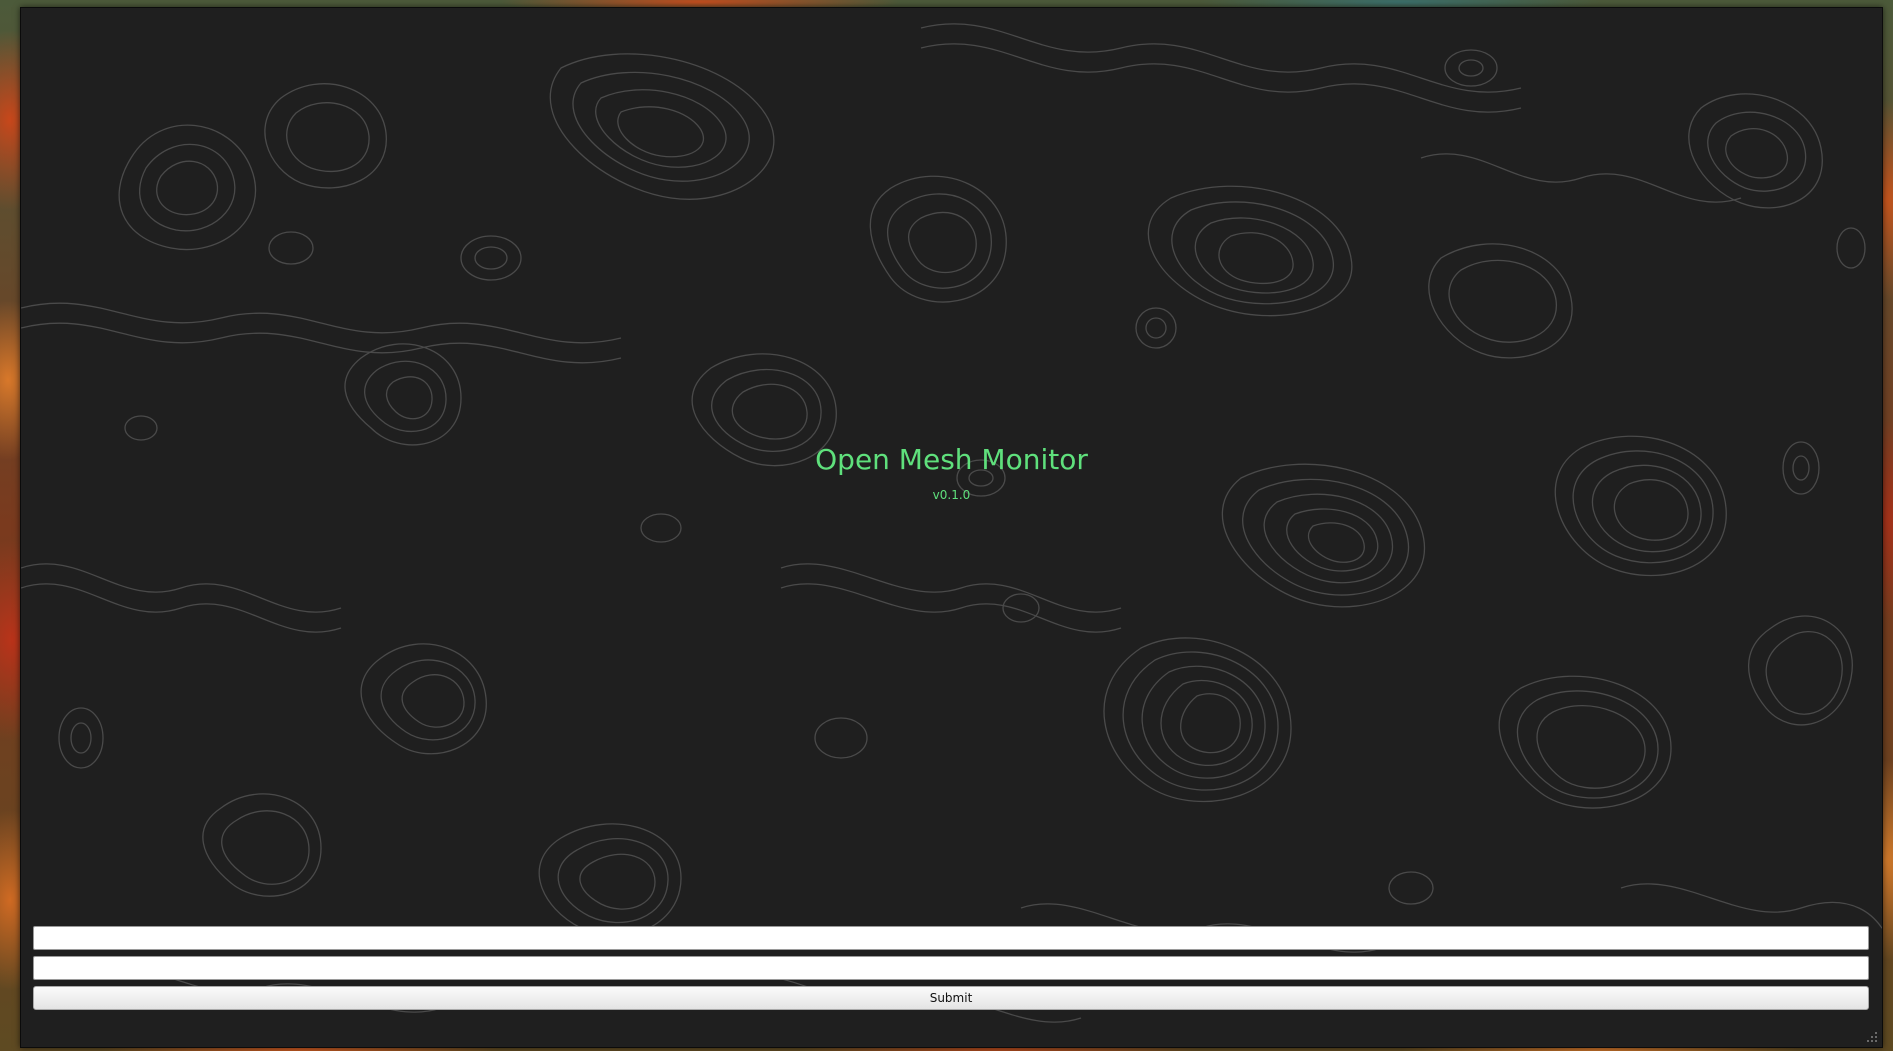 This screenshot has width=1893, height=1051. Describe the element at coordinates (1872, 1037) in the screenshot. I see `resize-grip-icon` at that location.